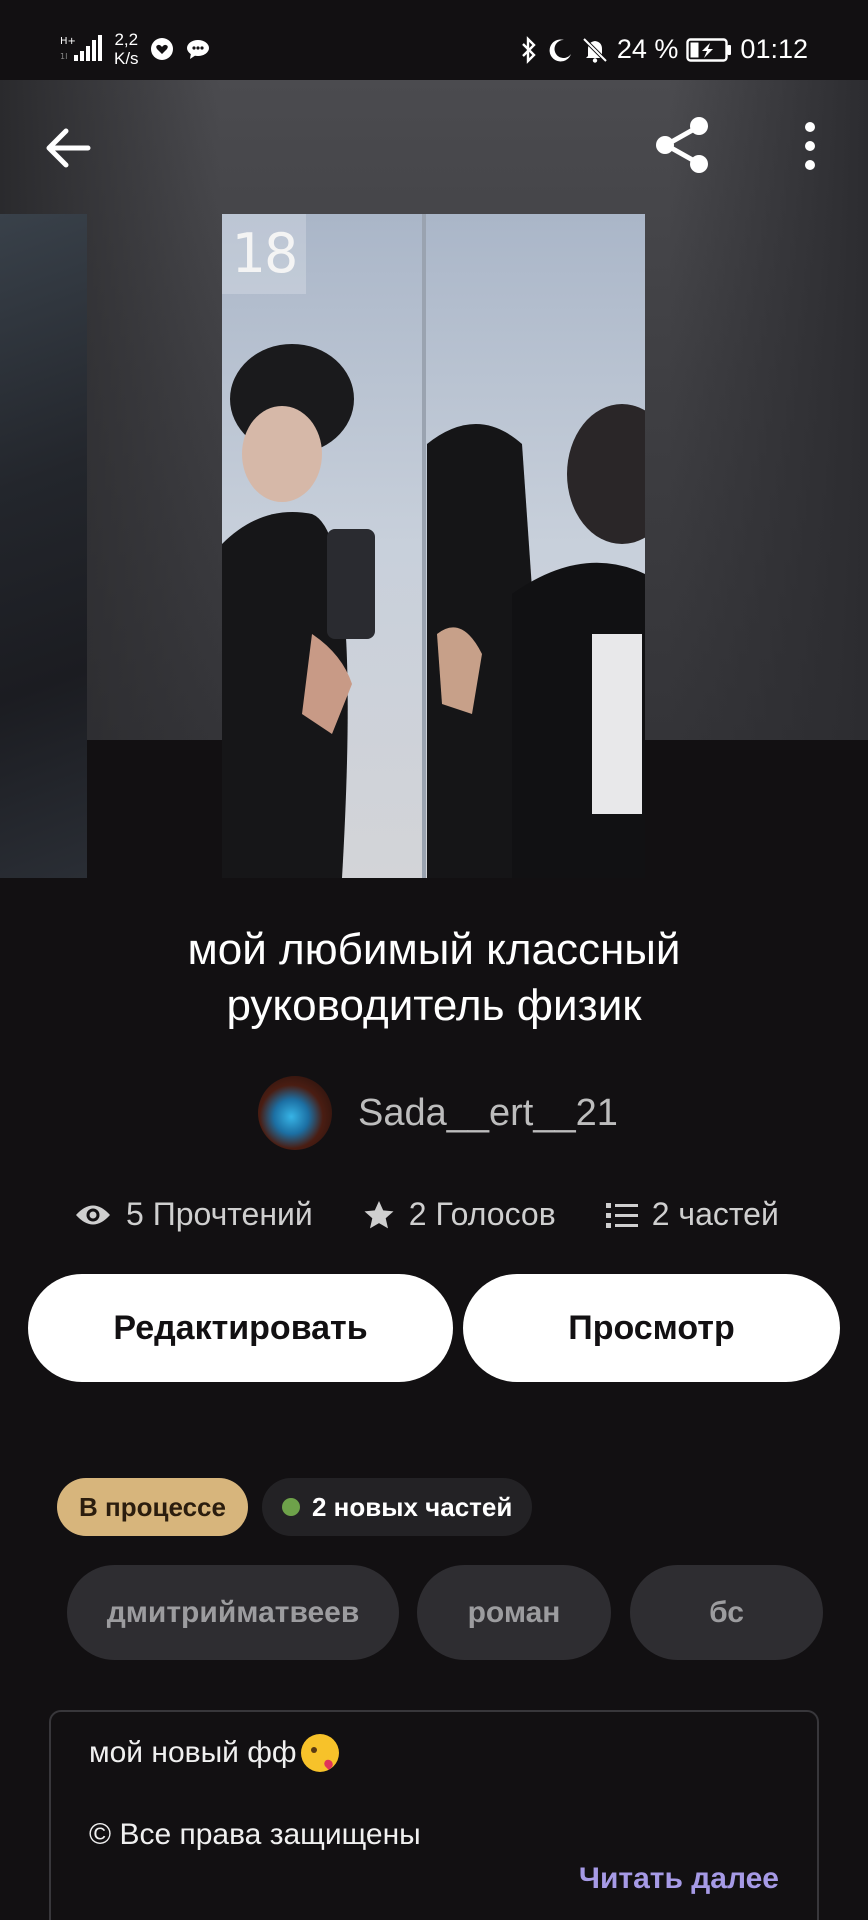  What do you see at coordinates (233, 1612) in the screenshot?
I see `tag-chip: дмитрийматвеев` at bounding box center [233, 1612].